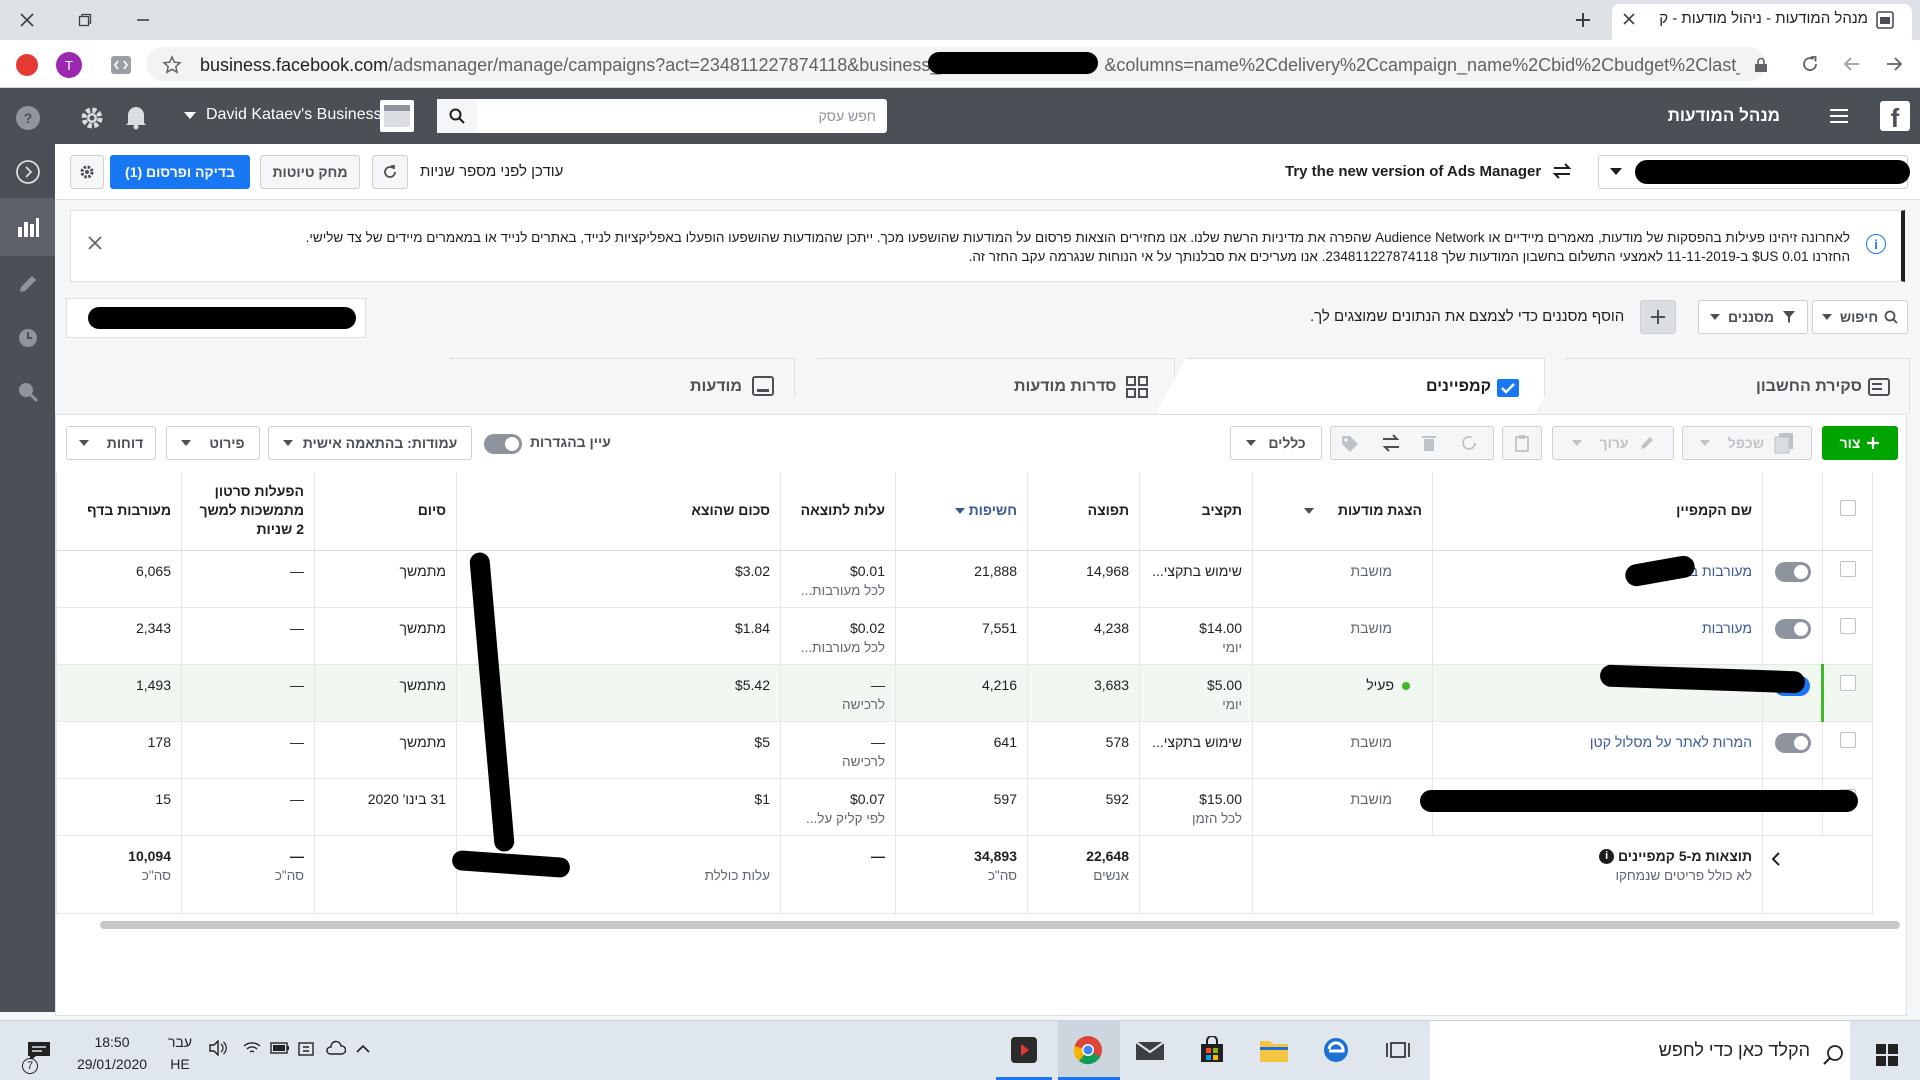  Describe the element at coordinates (28, 392) in the screenshot. I see `search-audit-icon` at that location.